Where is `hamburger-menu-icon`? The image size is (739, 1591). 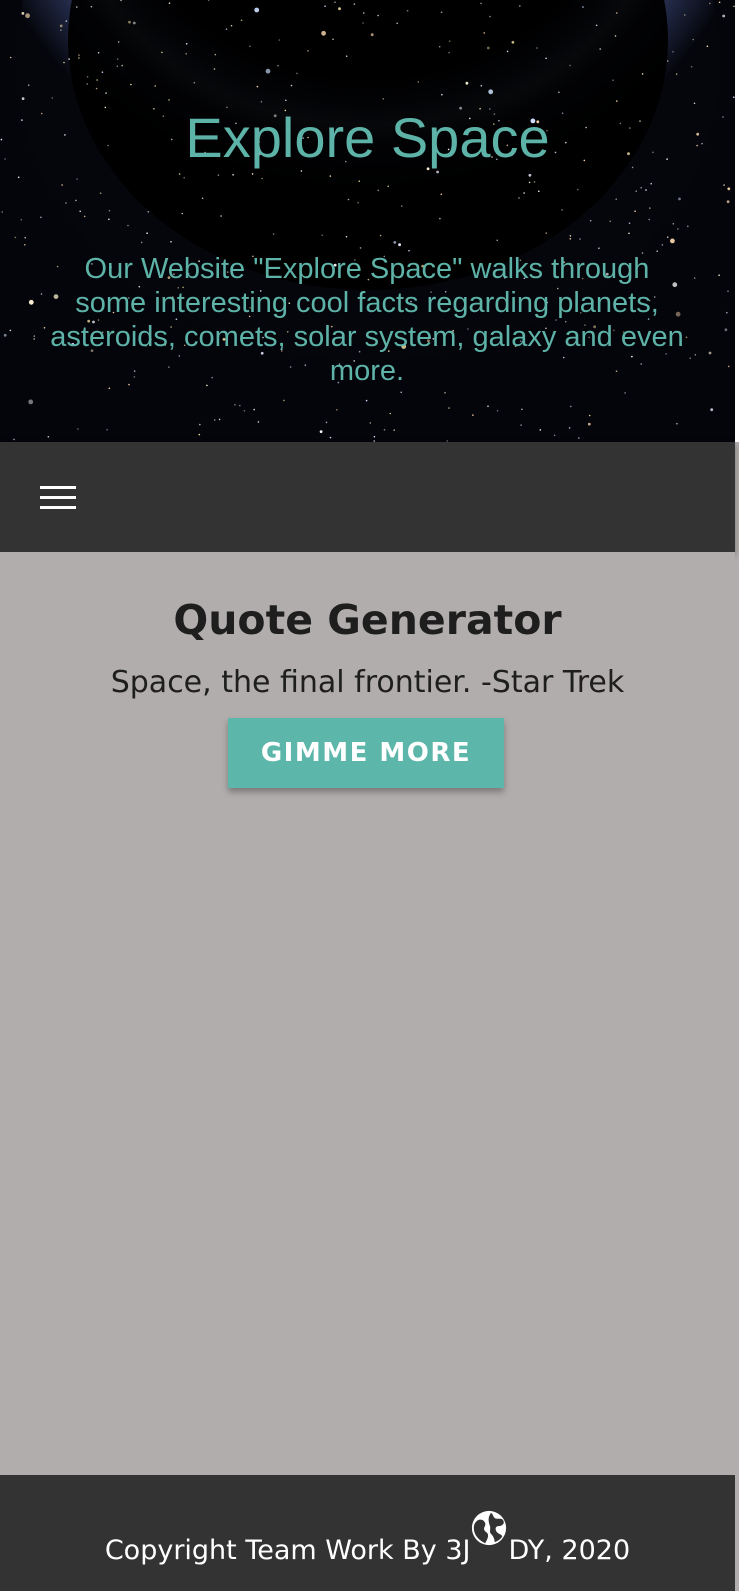
hamburger-menu-icon is located at coordinates (59, 497).